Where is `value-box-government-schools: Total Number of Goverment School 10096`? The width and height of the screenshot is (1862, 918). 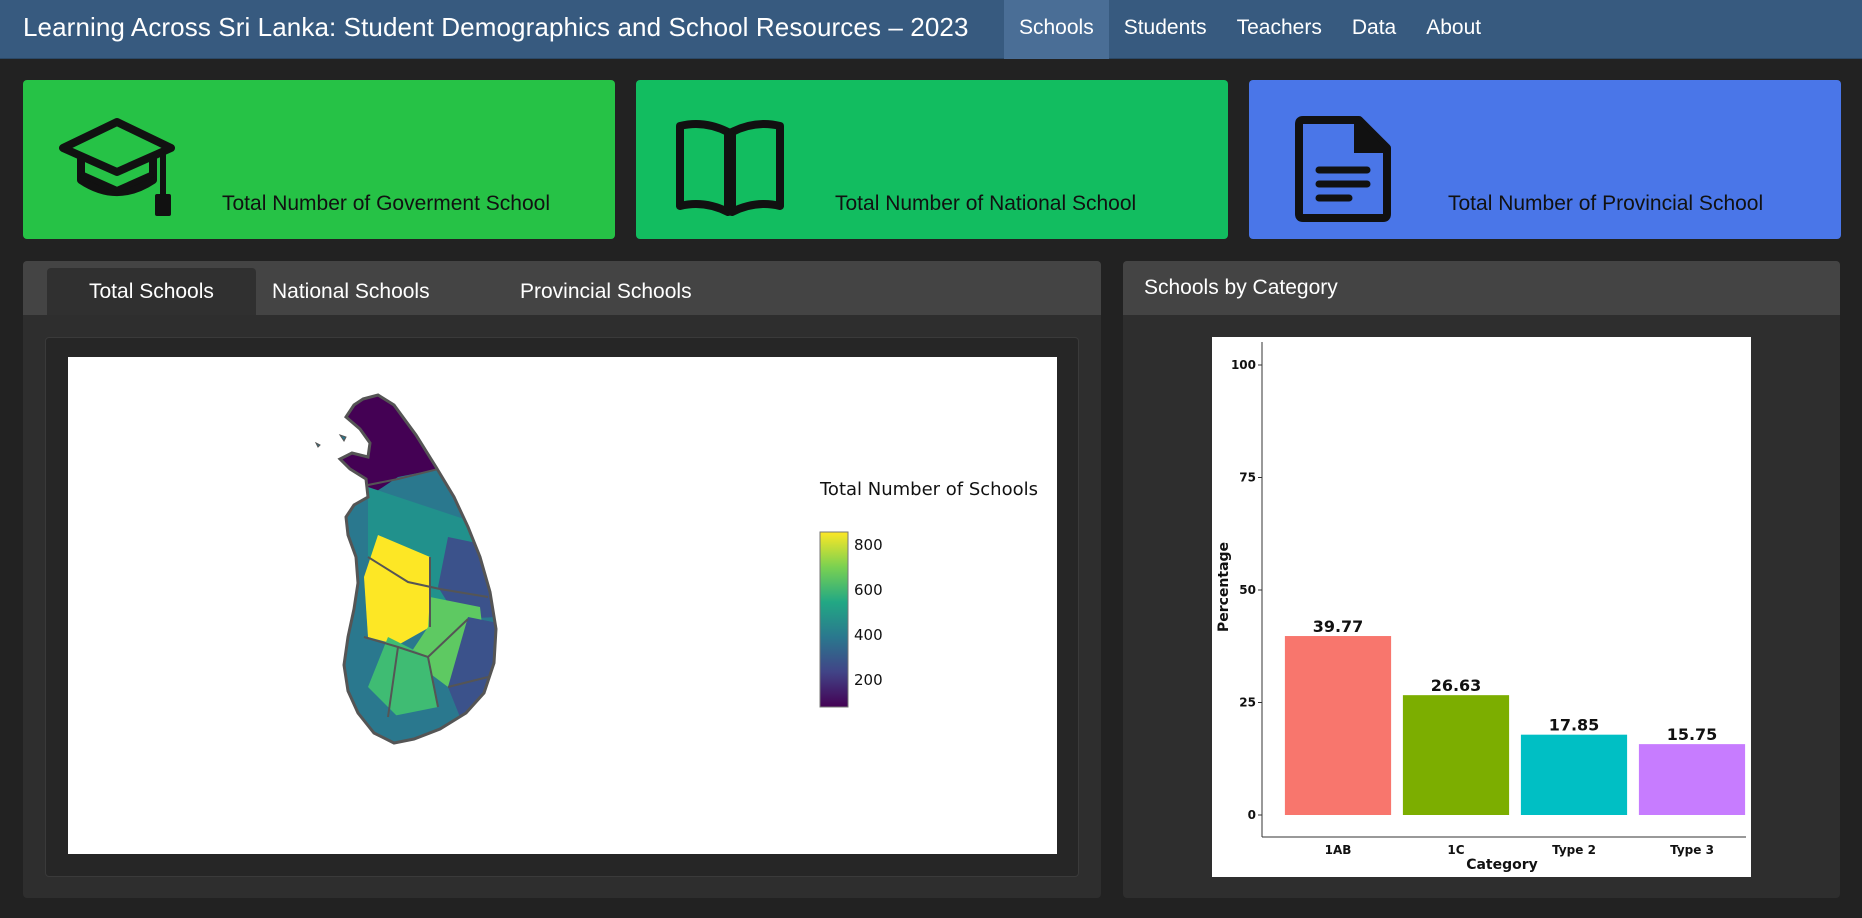
value-box-government-schools: Total Number of Goverment School 10096 is located at coordinates (319, 159).